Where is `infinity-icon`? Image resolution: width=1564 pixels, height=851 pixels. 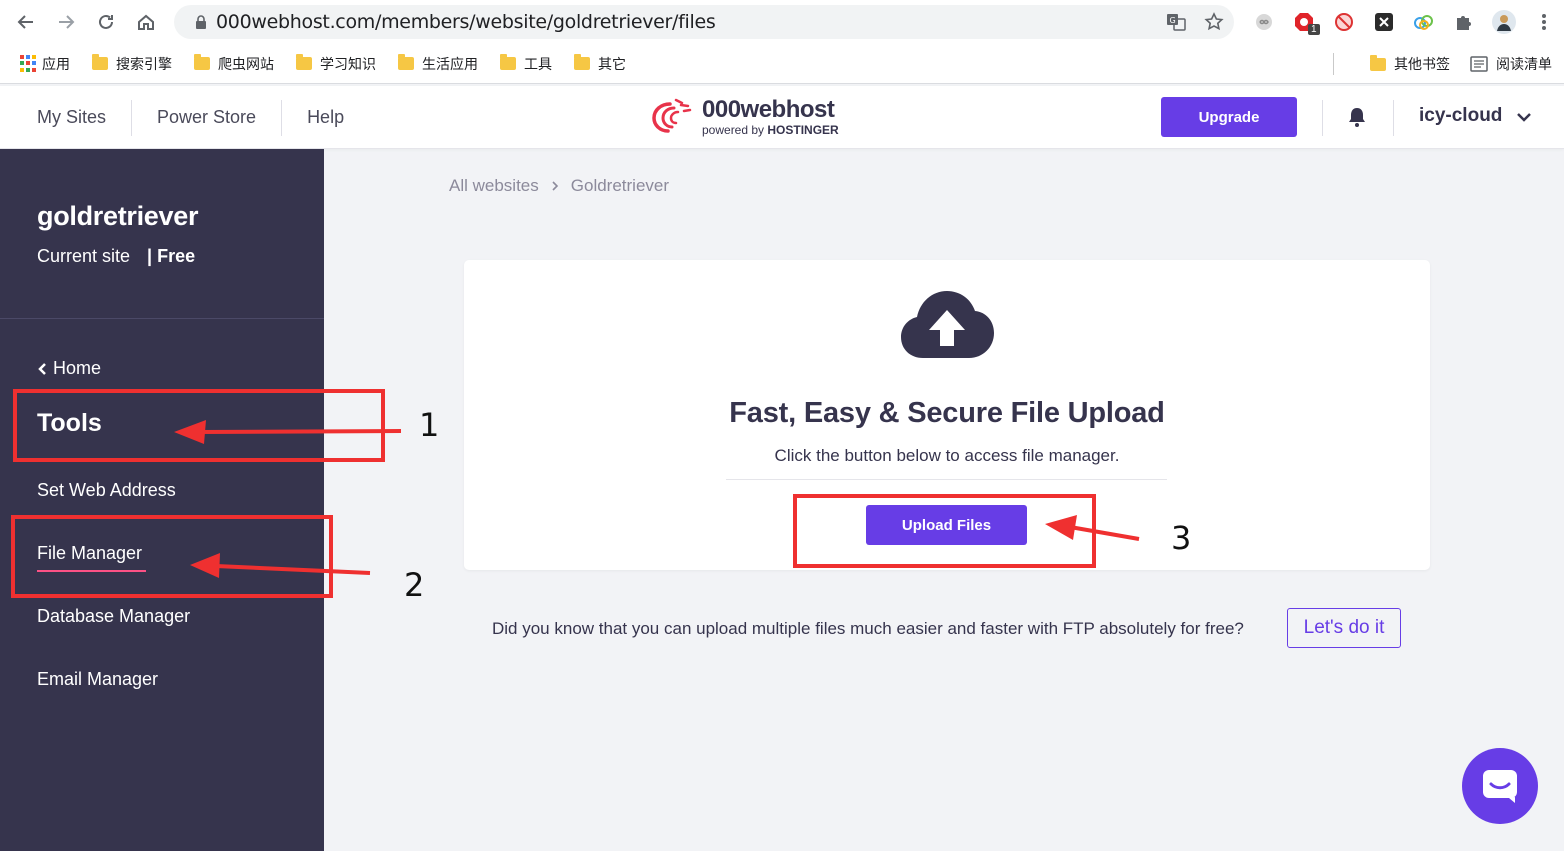
infinity-icon is located at coordinates (1264, 22).